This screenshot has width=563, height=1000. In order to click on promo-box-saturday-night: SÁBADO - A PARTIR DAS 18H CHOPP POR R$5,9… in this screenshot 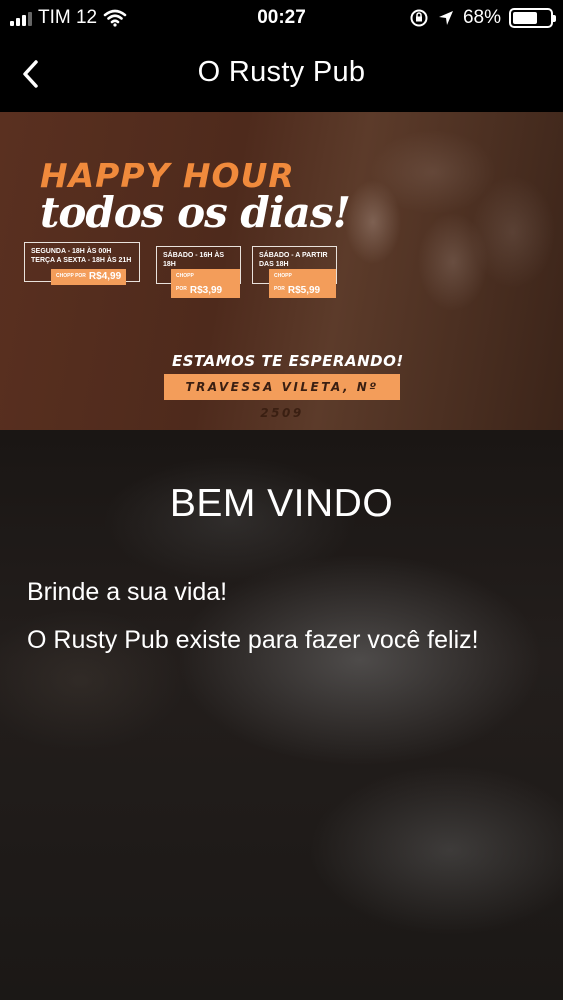, I will do `click(294, 272)`.